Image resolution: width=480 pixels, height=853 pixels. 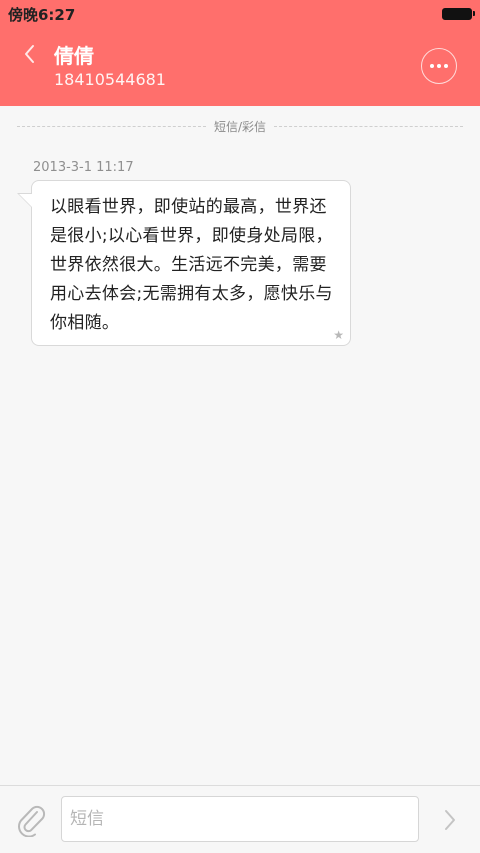 I want to click on contact-name: 倩倩, so click(x=74, y=56).